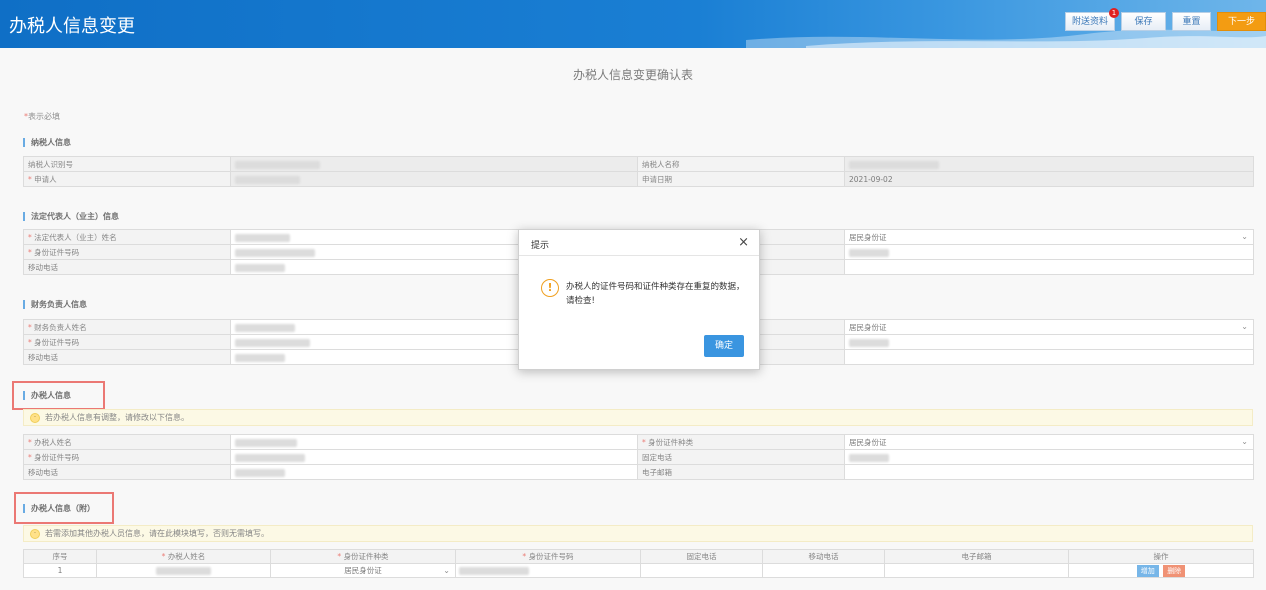  What do you see at coordinates (1114, 13) in the screenshot?
I see `attach-count-badge: 1` at bounding box center [1114, 13].